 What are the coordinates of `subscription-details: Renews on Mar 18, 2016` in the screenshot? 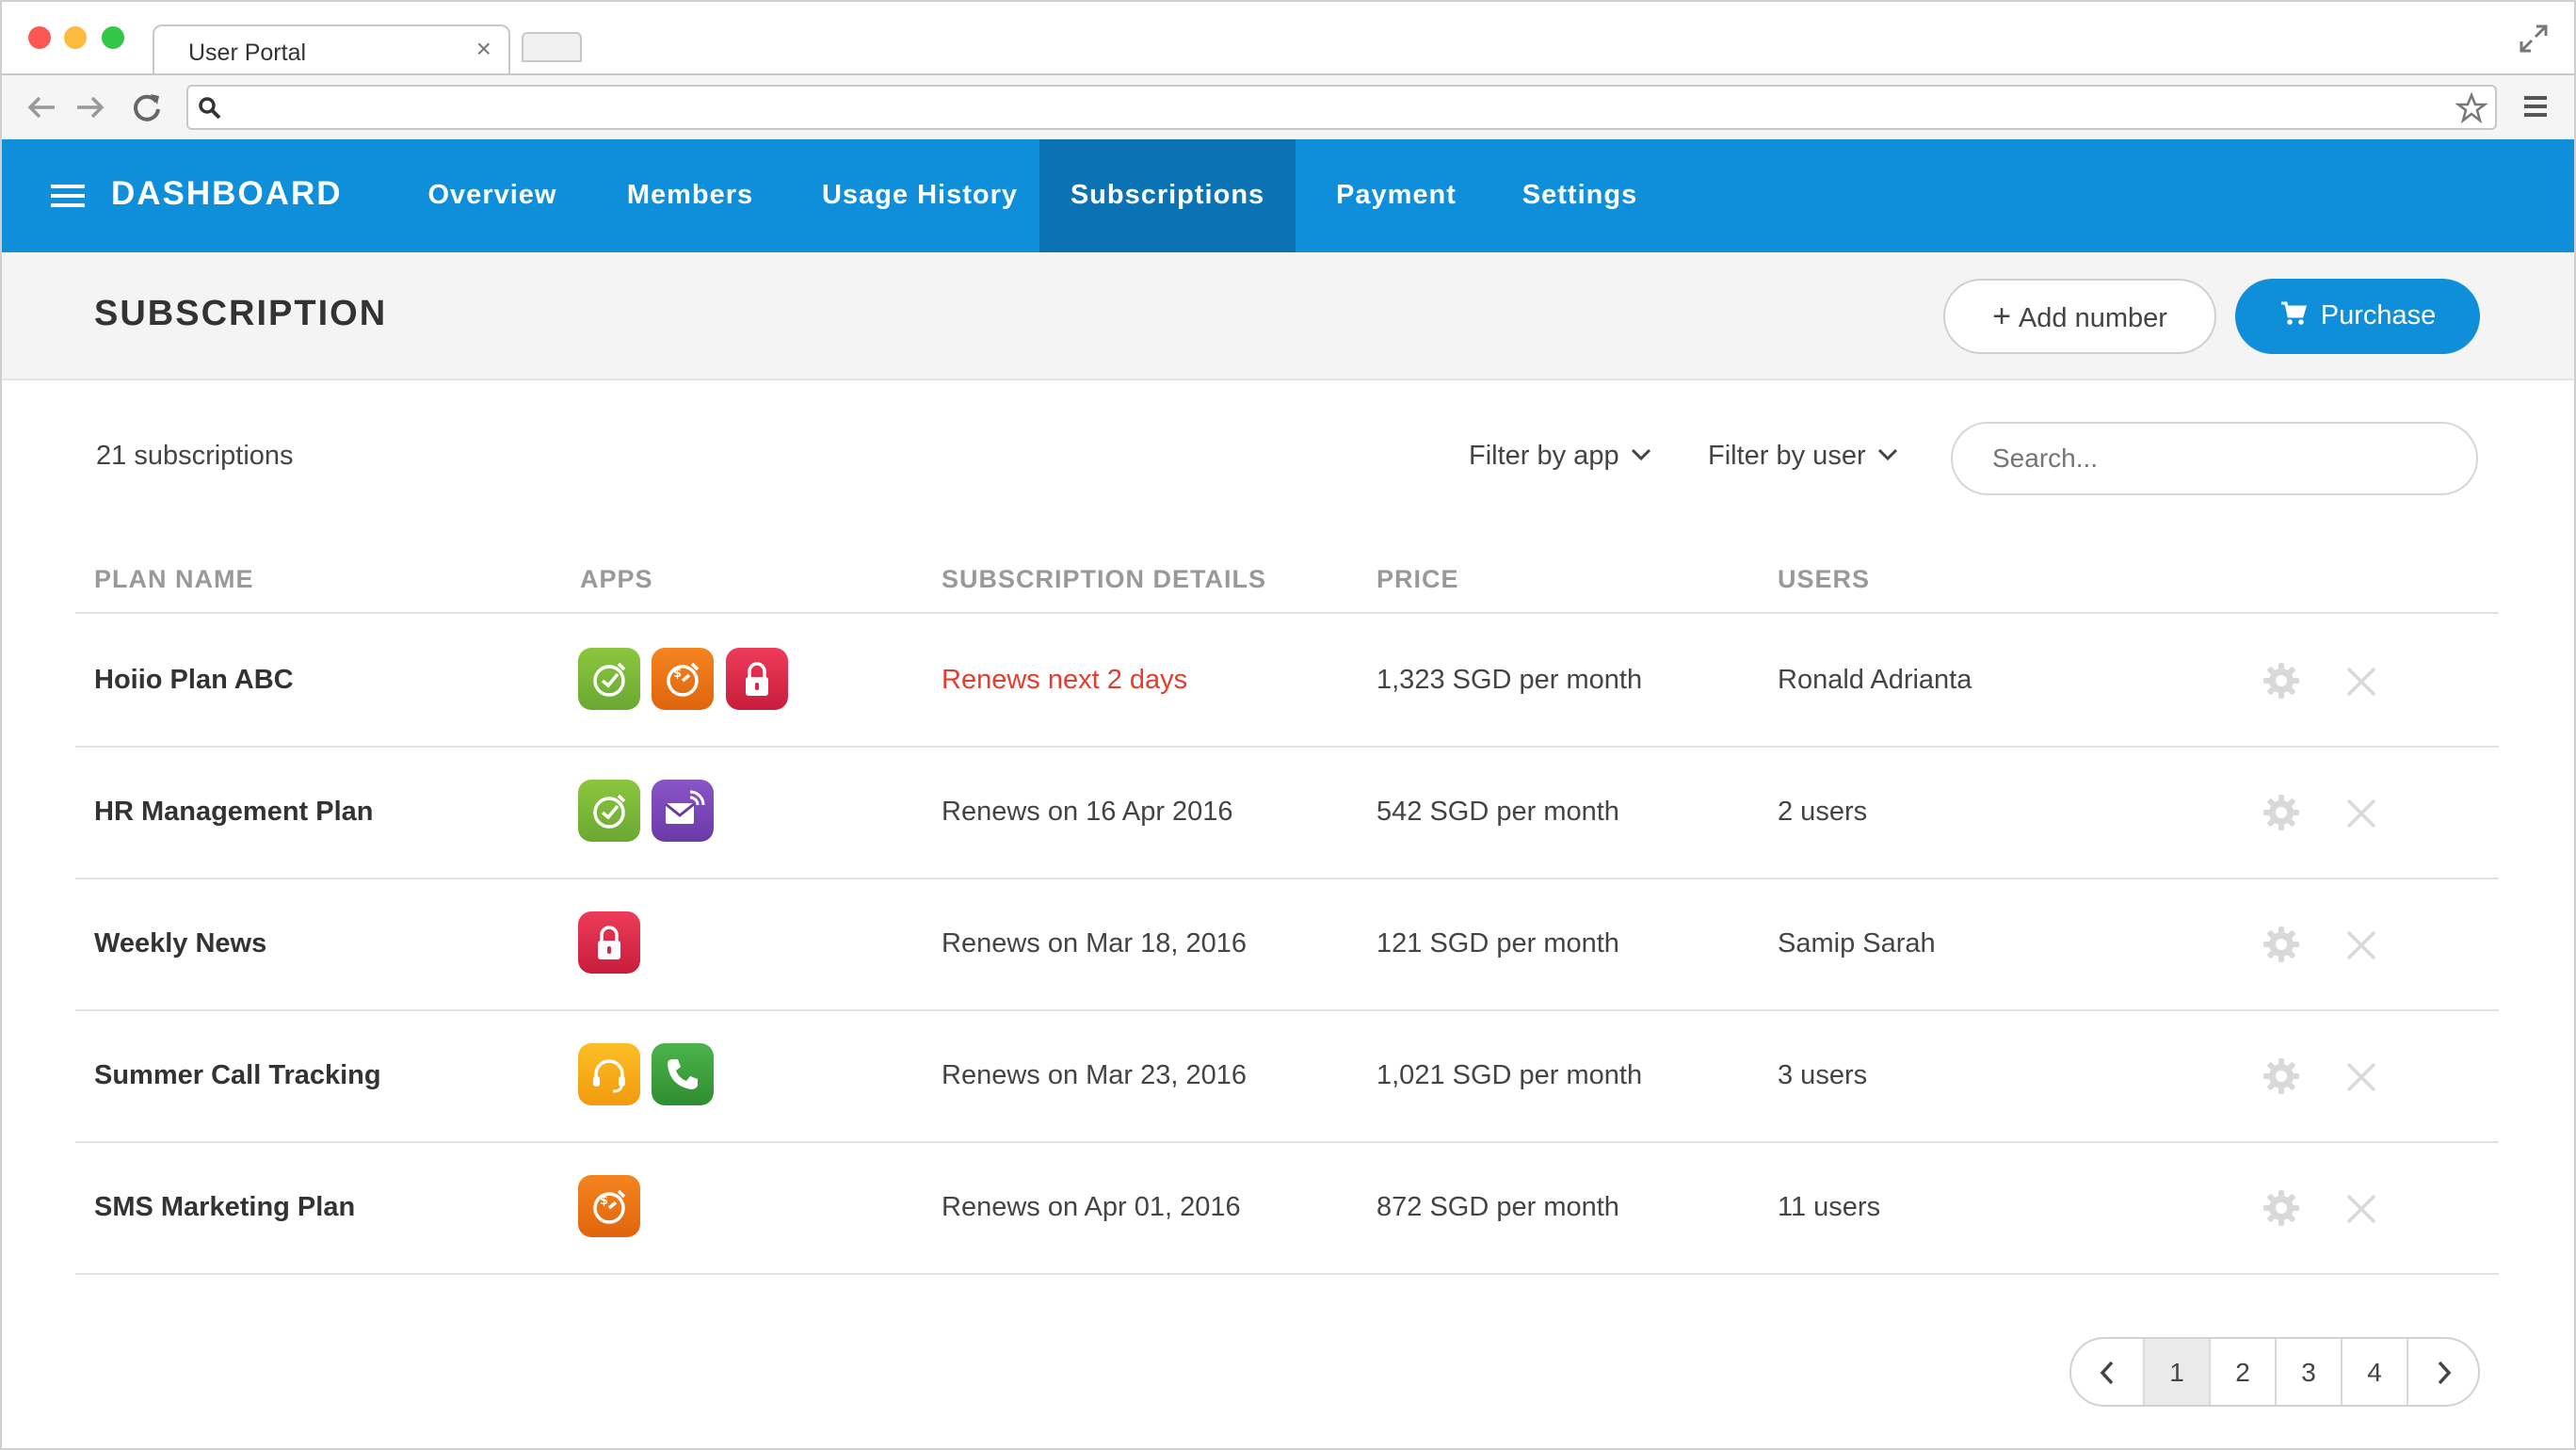 It's located at (1095, 943).